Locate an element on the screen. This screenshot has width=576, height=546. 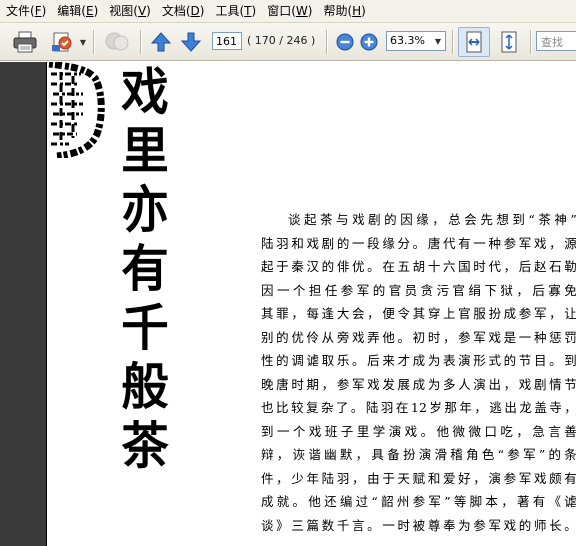
previous-page-button is located at coordinates (161, 42).